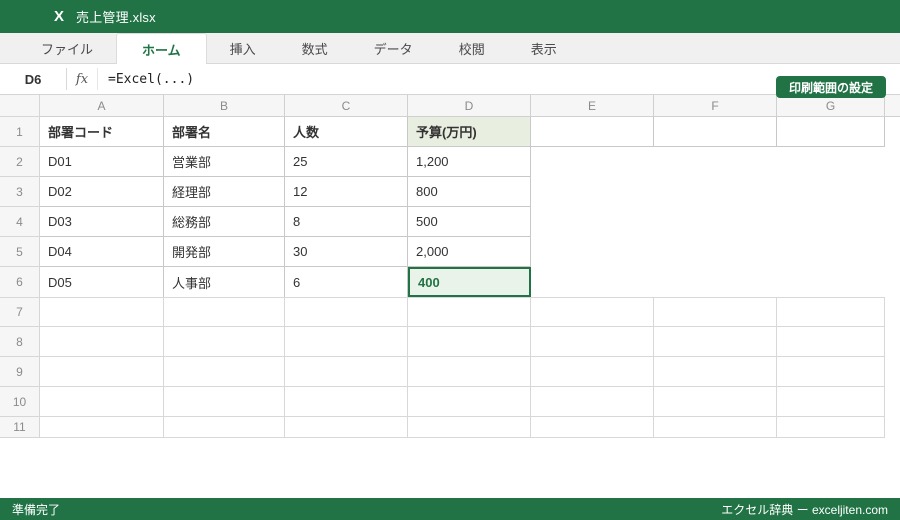 The image size is (900, 520). Describe the element at coordinates (592, 132) in the screenshot. I see `cell-E1` at that location.